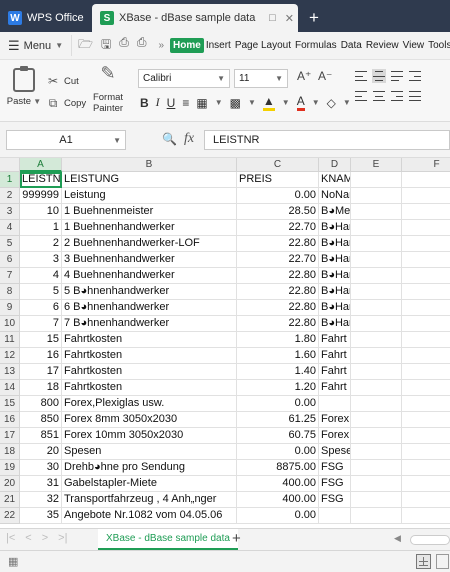 This screenshot has width=450, height=572. Describe the element at coordinates (34, 46) in the screenshot. I see `main-menu-button: ☰ Menu ▼` at that location.